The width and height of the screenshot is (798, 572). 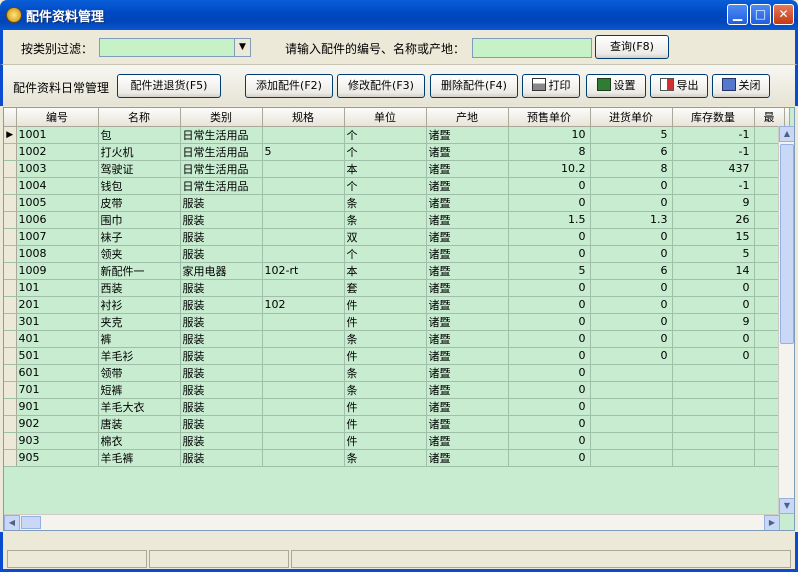 I want to click on close-button: 关闭, so click(x=741, y=86).